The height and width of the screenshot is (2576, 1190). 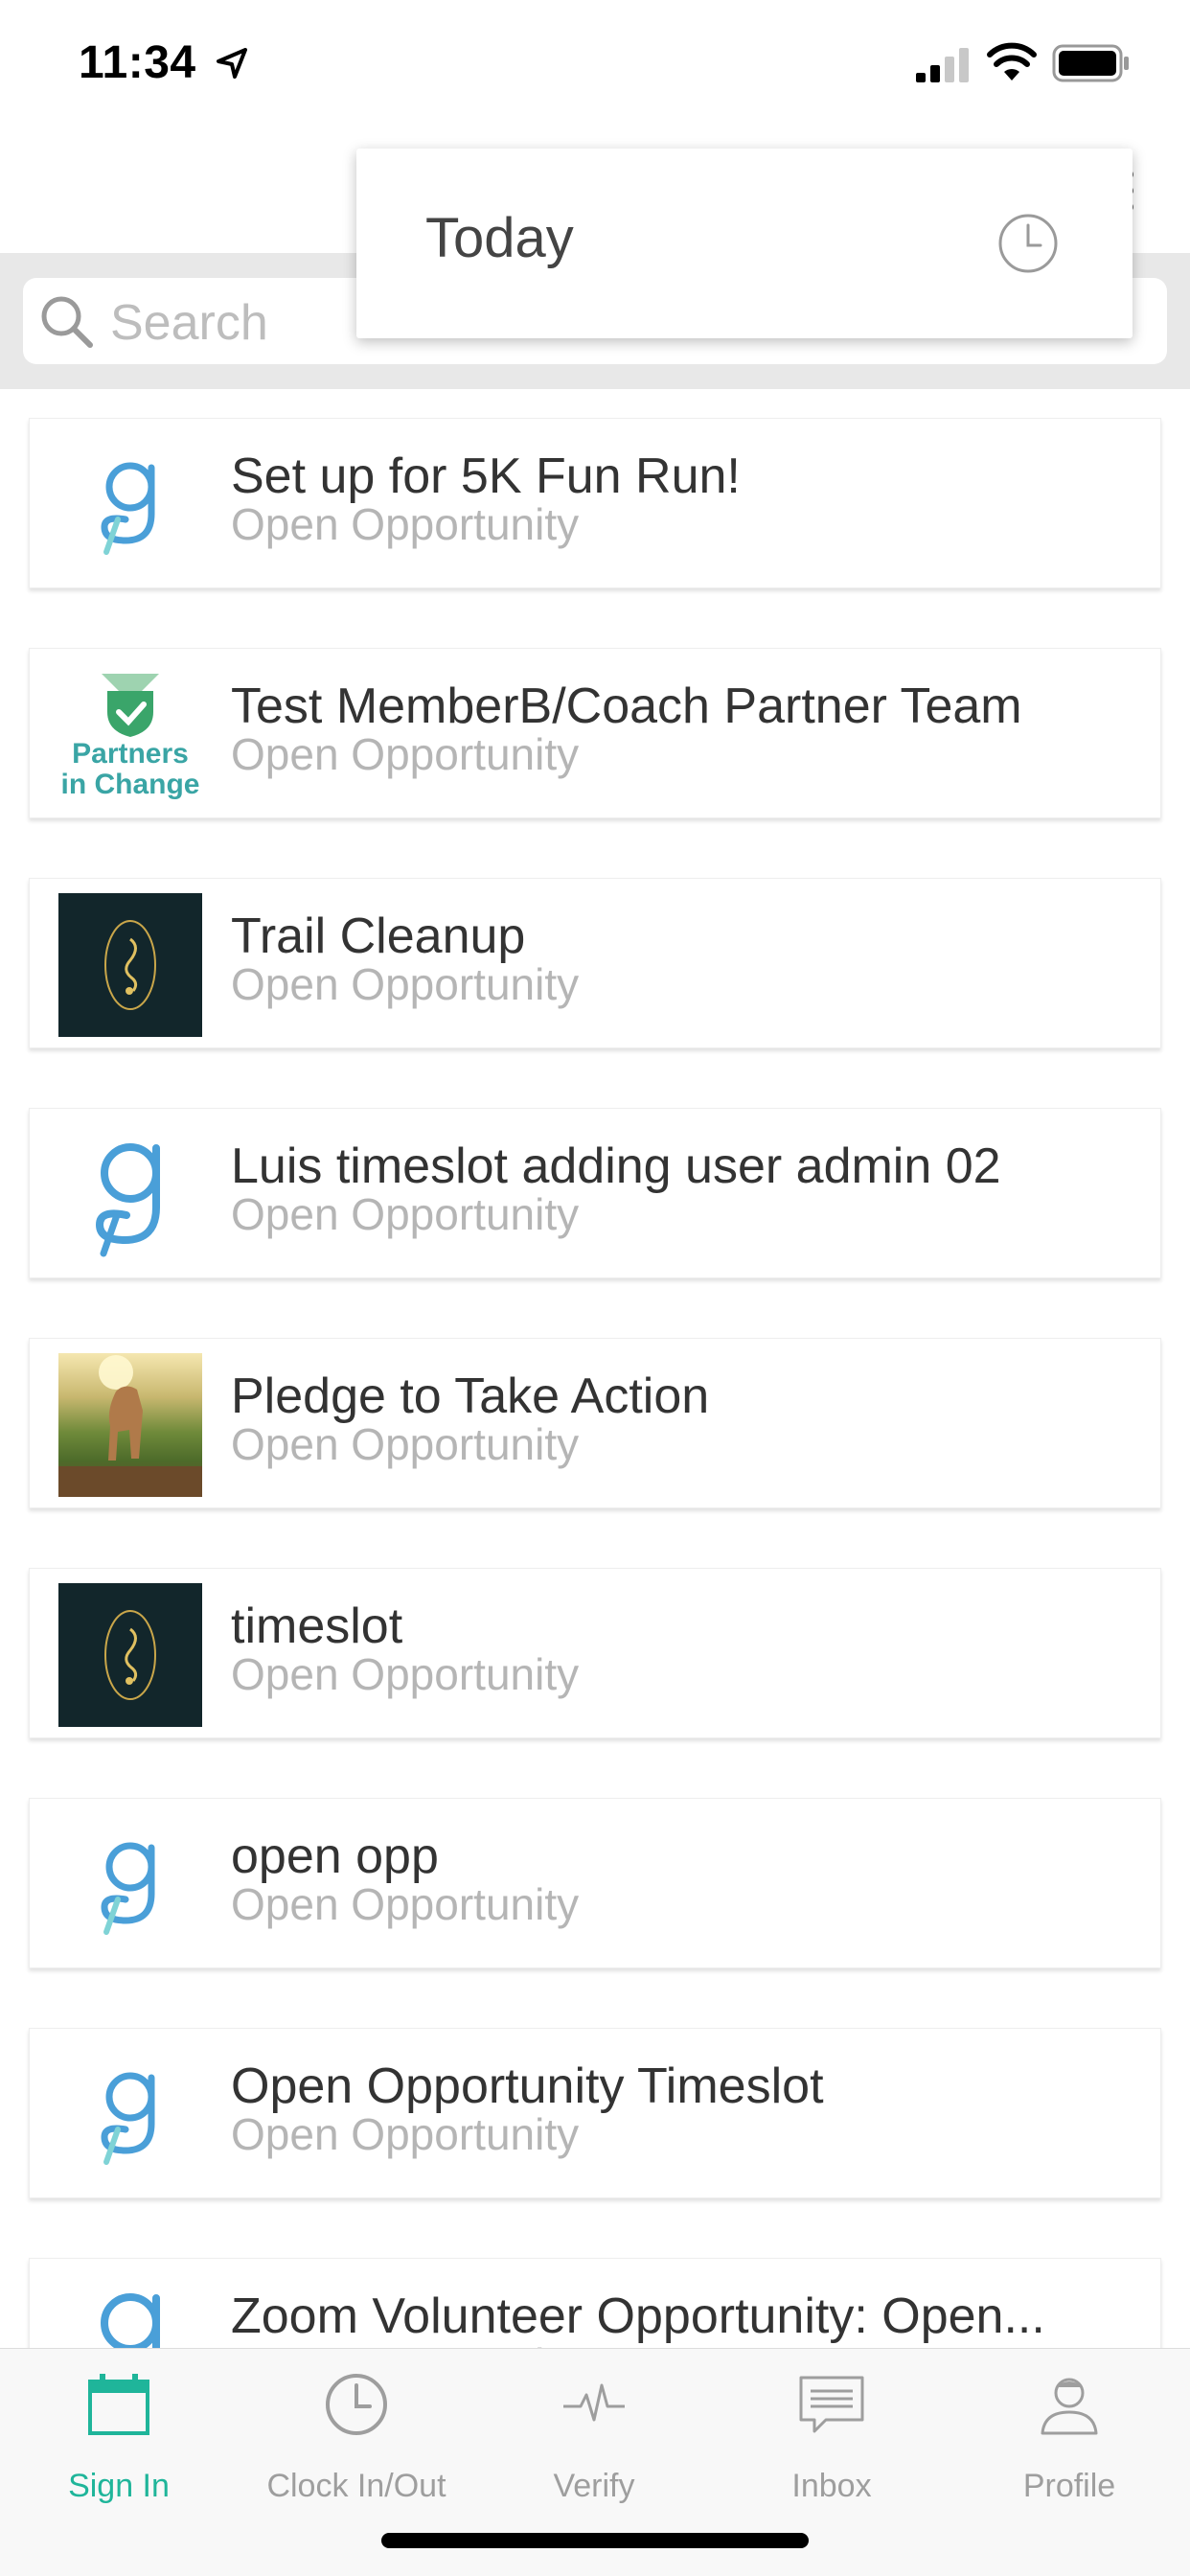 I want to click on wifi-icon, so click(x=1012, y=61).